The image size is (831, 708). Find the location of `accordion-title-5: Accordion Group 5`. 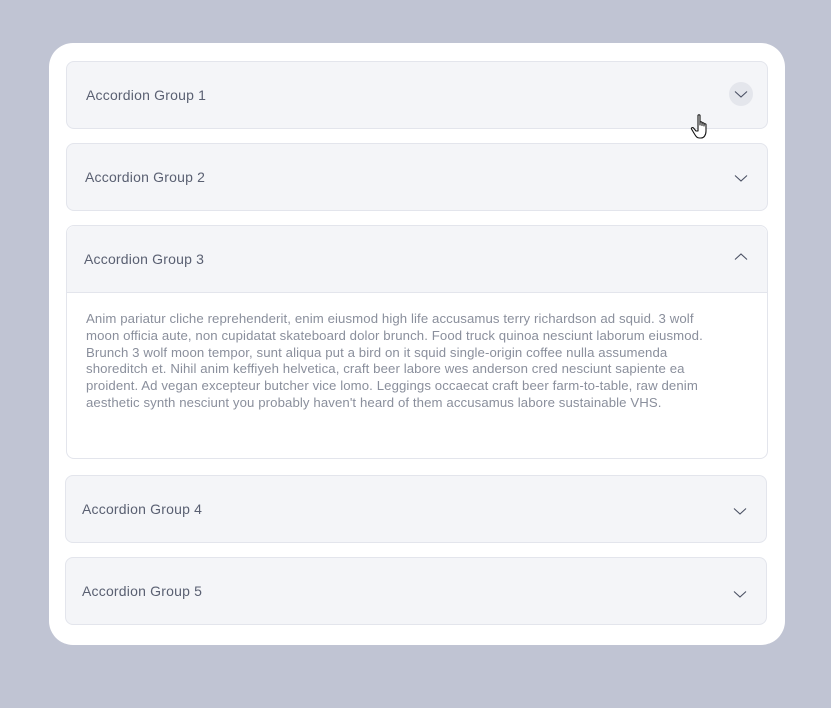

accordion-title-5: Accordion Group 5 is located at coordinates (142, 591).